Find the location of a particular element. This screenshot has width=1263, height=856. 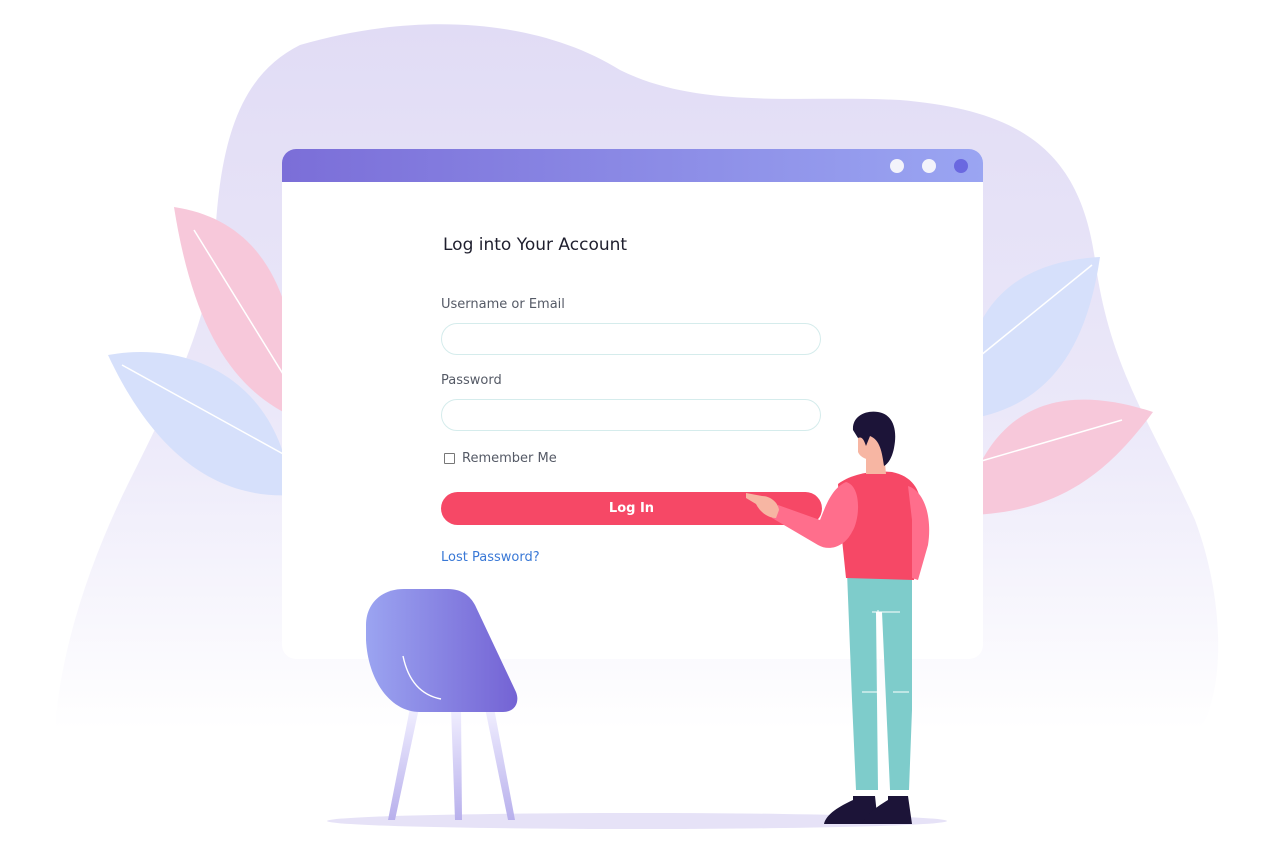

lost-password-link: Lost Password? is located at coordinates (490, 557).